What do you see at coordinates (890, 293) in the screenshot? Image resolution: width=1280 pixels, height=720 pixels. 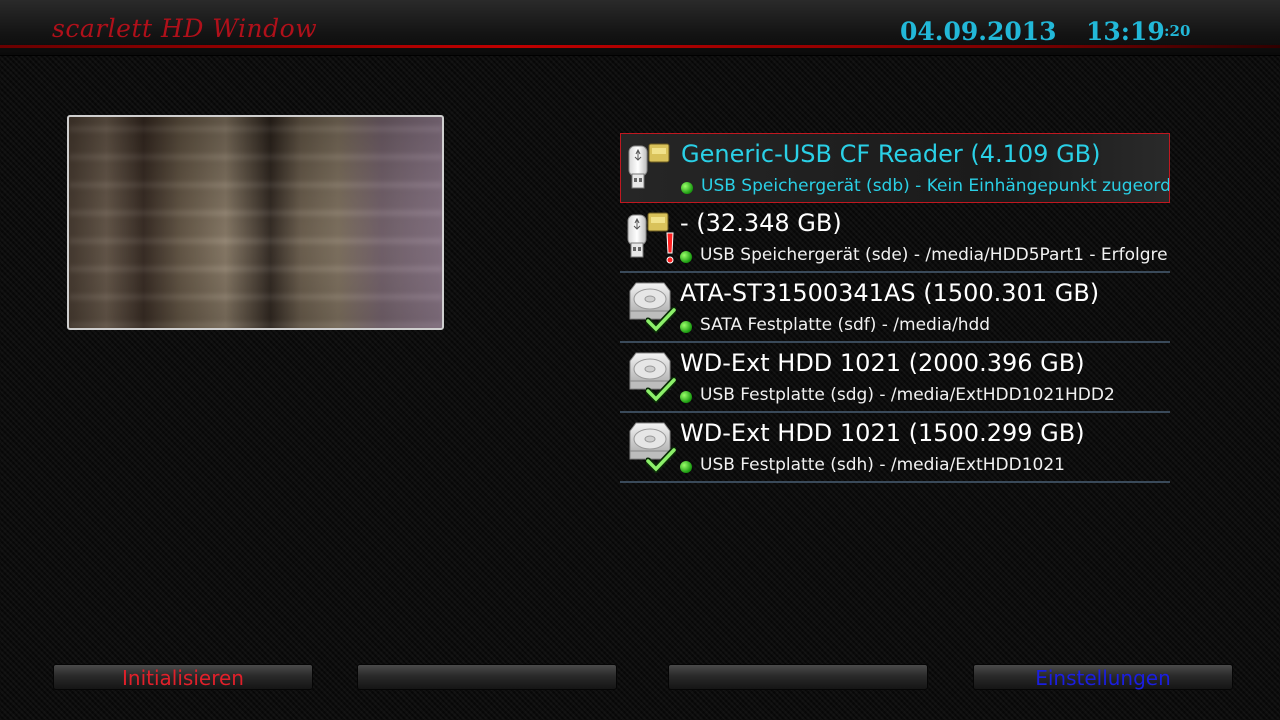 I see `device-name: ATA-ST31500341AS (1500.301 GB)` at bounding box center [890, 293].